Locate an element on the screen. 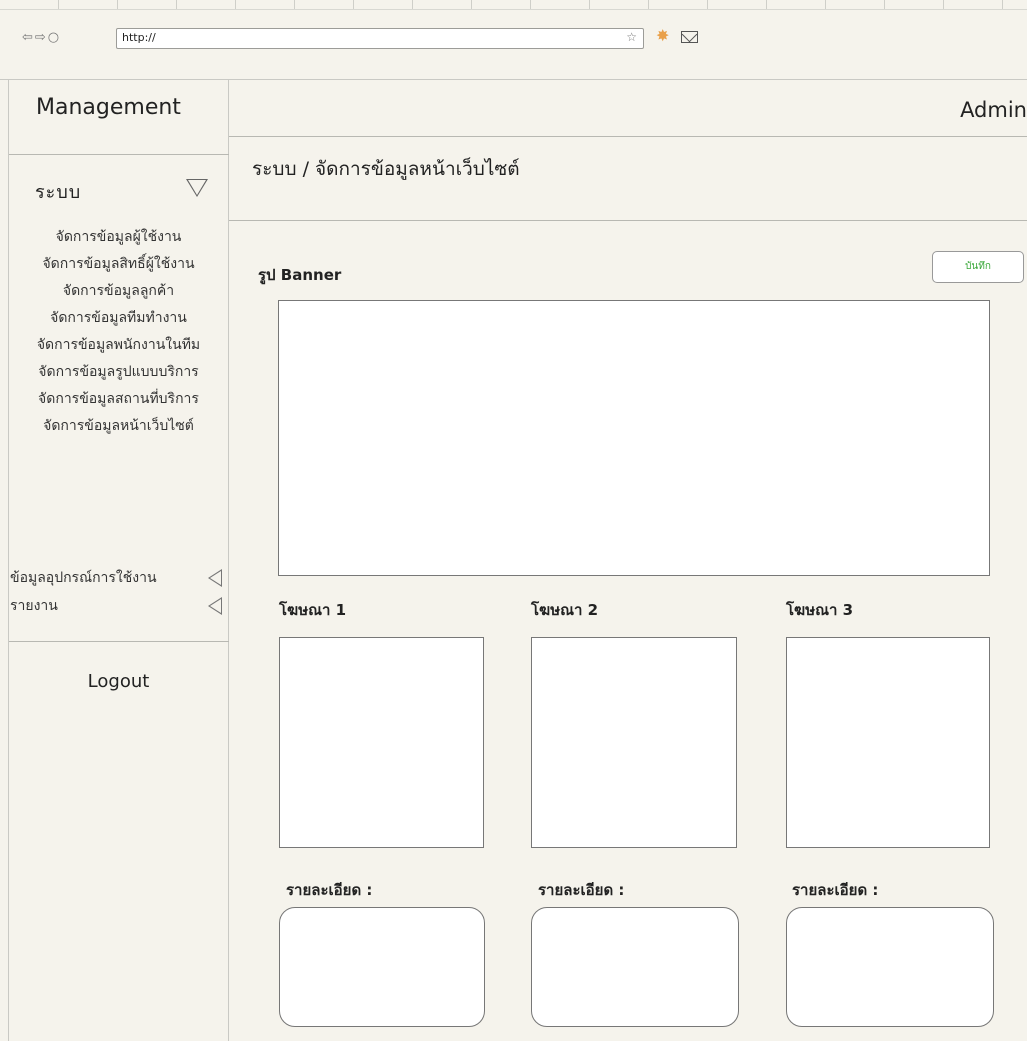 This screenshot has height=1041, width=1027. chevron-down-icon is located at coordinates (197, 188).